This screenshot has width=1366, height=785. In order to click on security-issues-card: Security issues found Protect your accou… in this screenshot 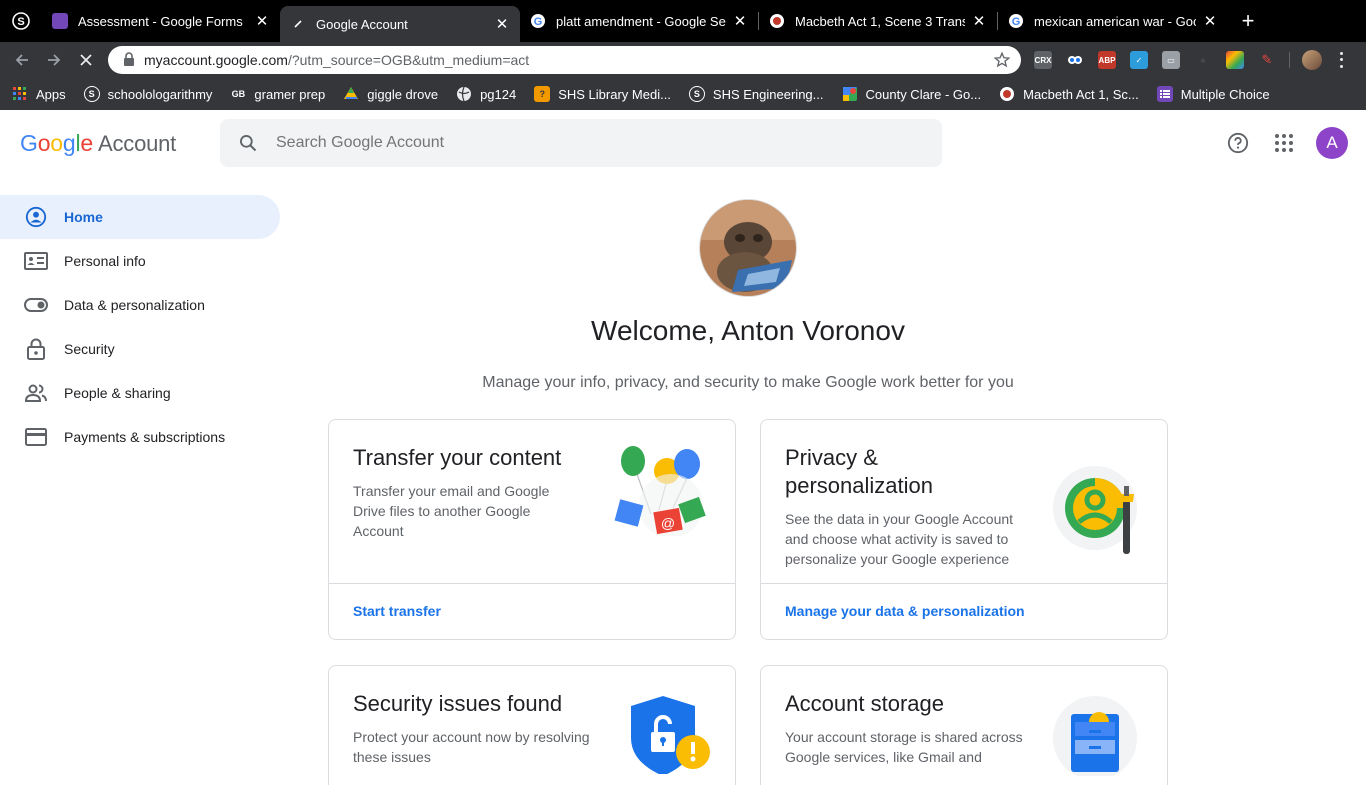, I will do `click(532, 725)`.